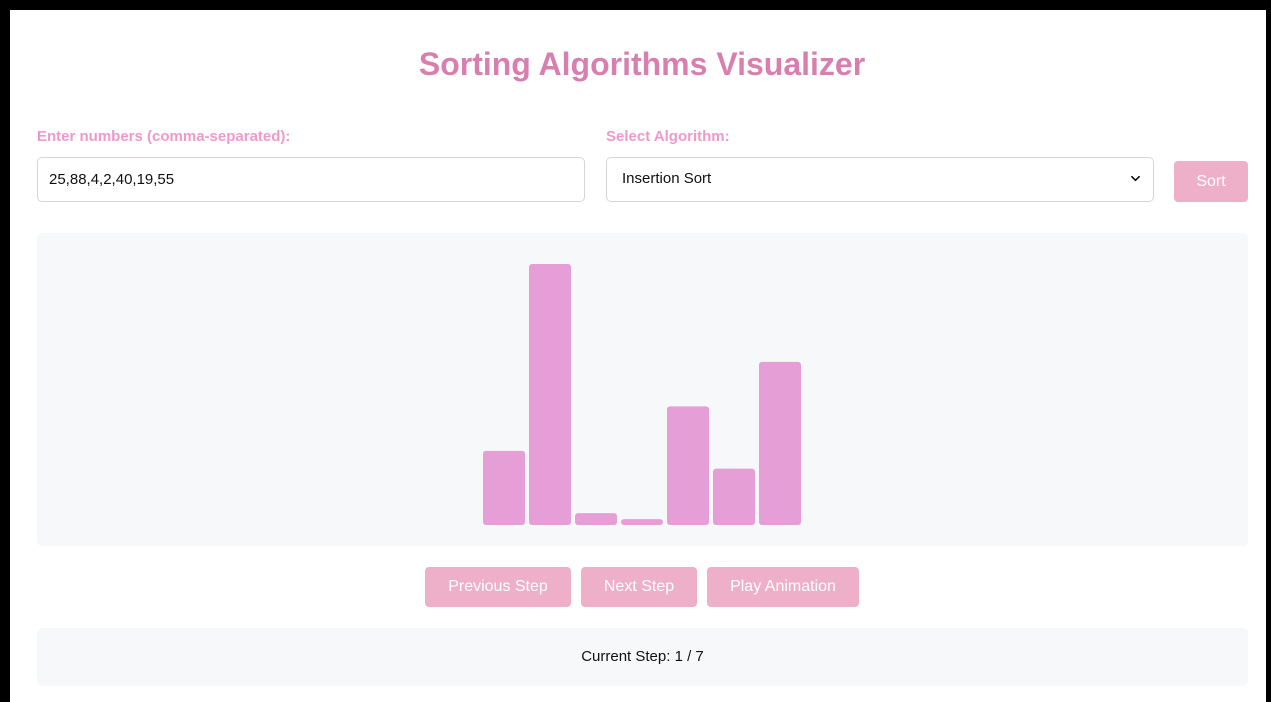  Describe the element at coordinates (642, 64) in the screenshot. I see `page-title: Sorting Algorithms Visualizer` at that location.